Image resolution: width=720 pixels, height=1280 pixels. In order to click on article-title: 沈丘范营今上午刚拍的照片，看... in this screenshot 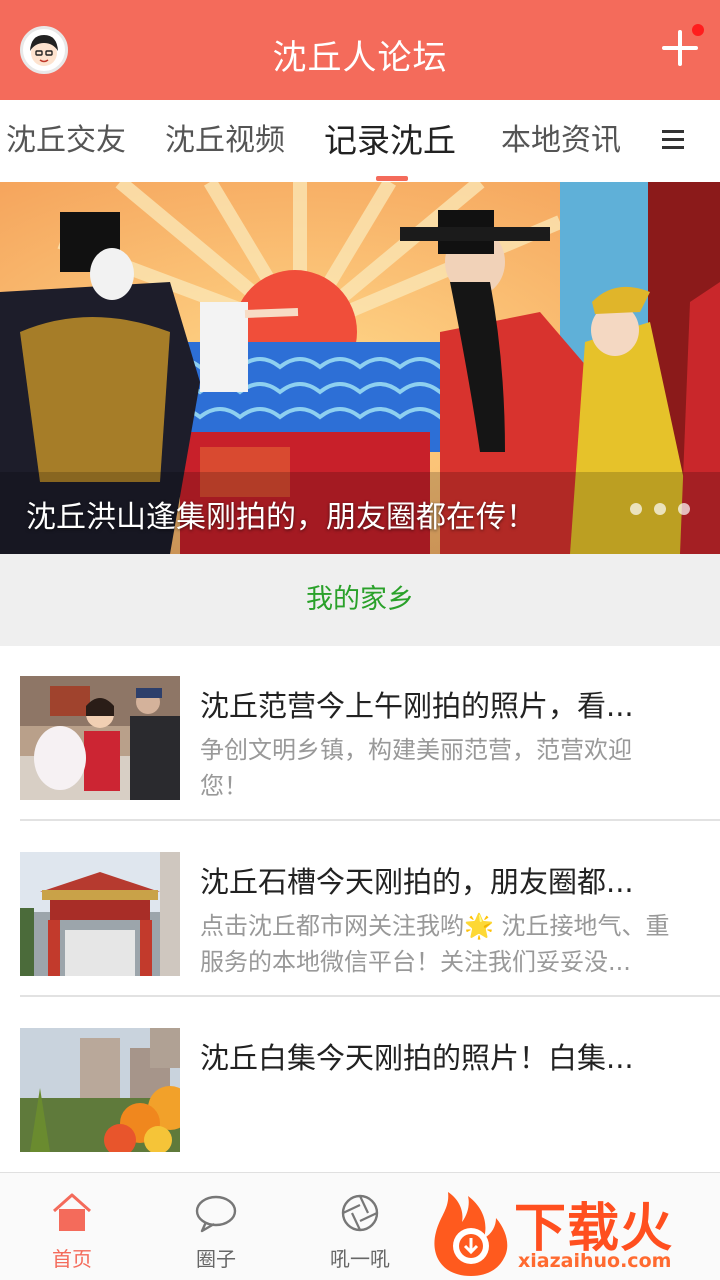, I will do `click(435, 706)`.